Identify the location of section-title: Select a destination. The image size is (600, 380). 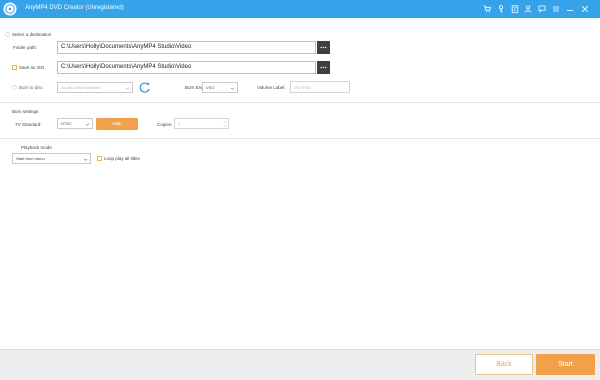
(32, 34).